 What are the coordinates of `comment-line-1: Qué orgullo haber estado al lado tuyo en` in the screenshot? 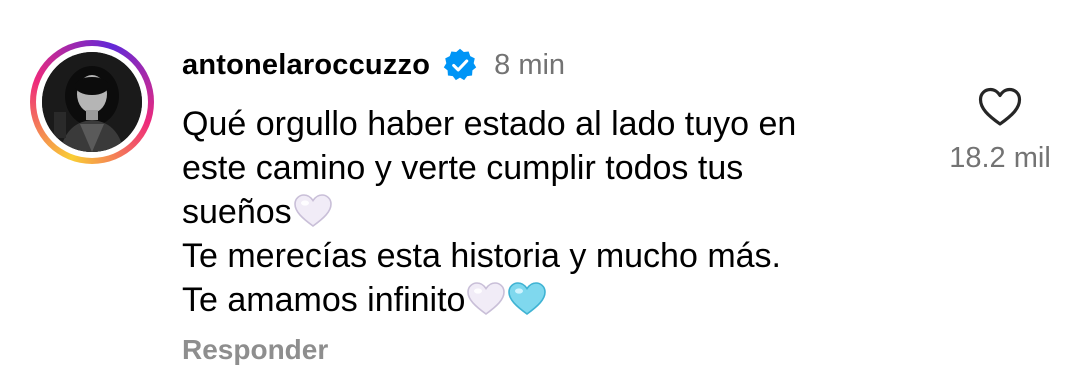 It's located at (489, 124).